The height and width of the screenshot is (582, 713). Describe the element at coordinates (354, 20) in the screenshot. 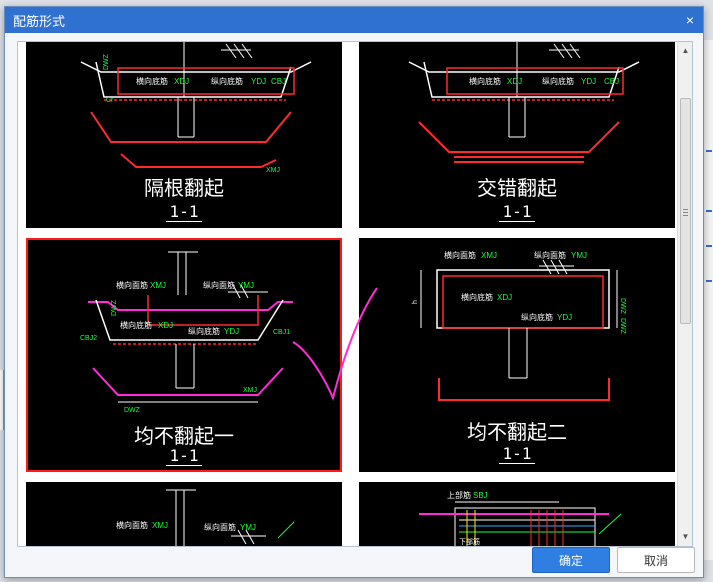

I see `dialog-titlebar: 配筋形式 ×` at that location.